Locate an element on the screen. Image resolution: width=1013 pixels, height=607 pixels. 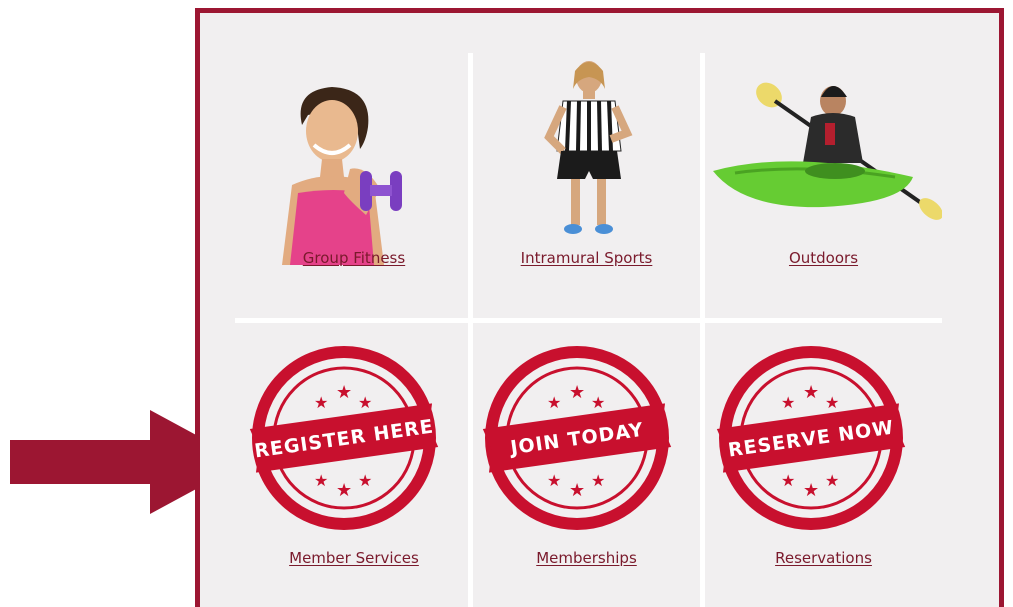
man-in-kayak-photo is located at coordinates (823, 185).